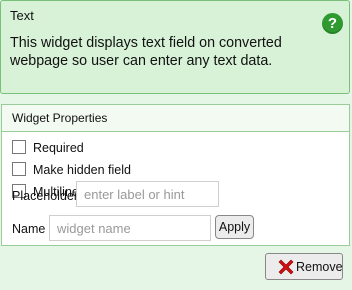 This screenshot has height=290, width=352. I want to click on name-label: Name, so click(29, 229).